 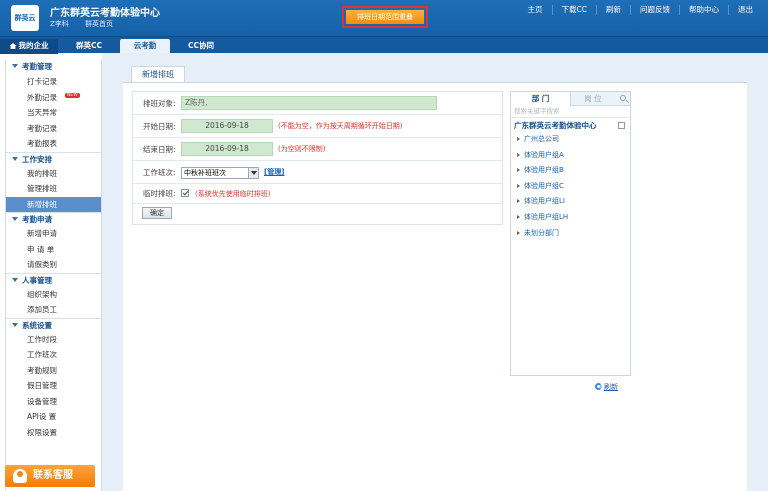 What do you see at coordinates (613, 10) in the screenshot?
I see `nav-refresh: 刷新` at bounding box center [613, 10].